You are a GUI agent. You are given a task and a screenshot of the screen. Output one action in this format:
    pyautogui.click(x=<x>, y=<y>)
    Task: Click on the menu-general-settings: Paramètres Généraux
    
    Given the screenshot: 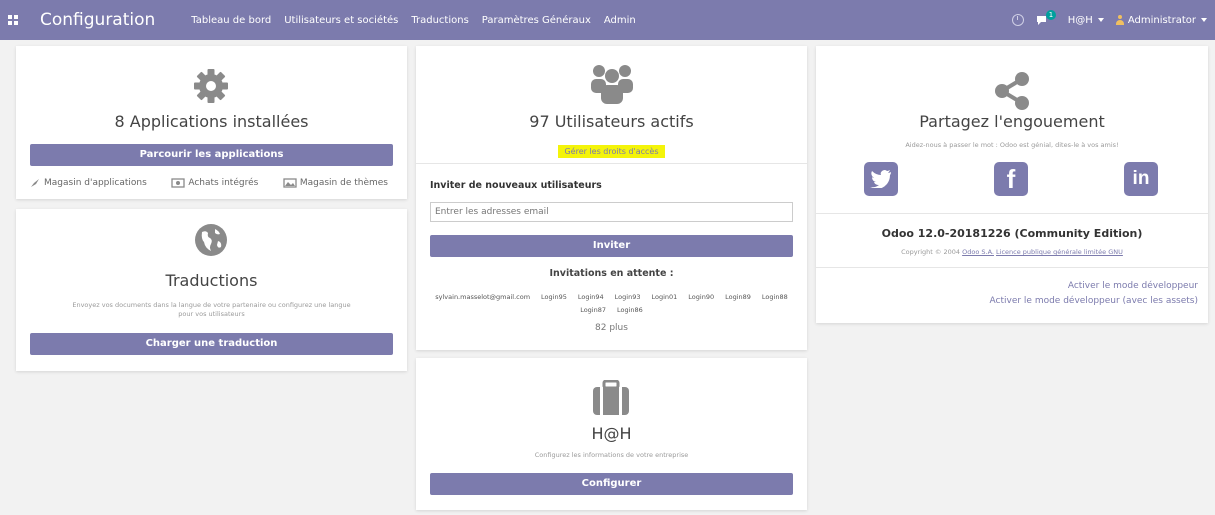 What is the action you would take?
    pyautogui.click(x=536, y=20)
    